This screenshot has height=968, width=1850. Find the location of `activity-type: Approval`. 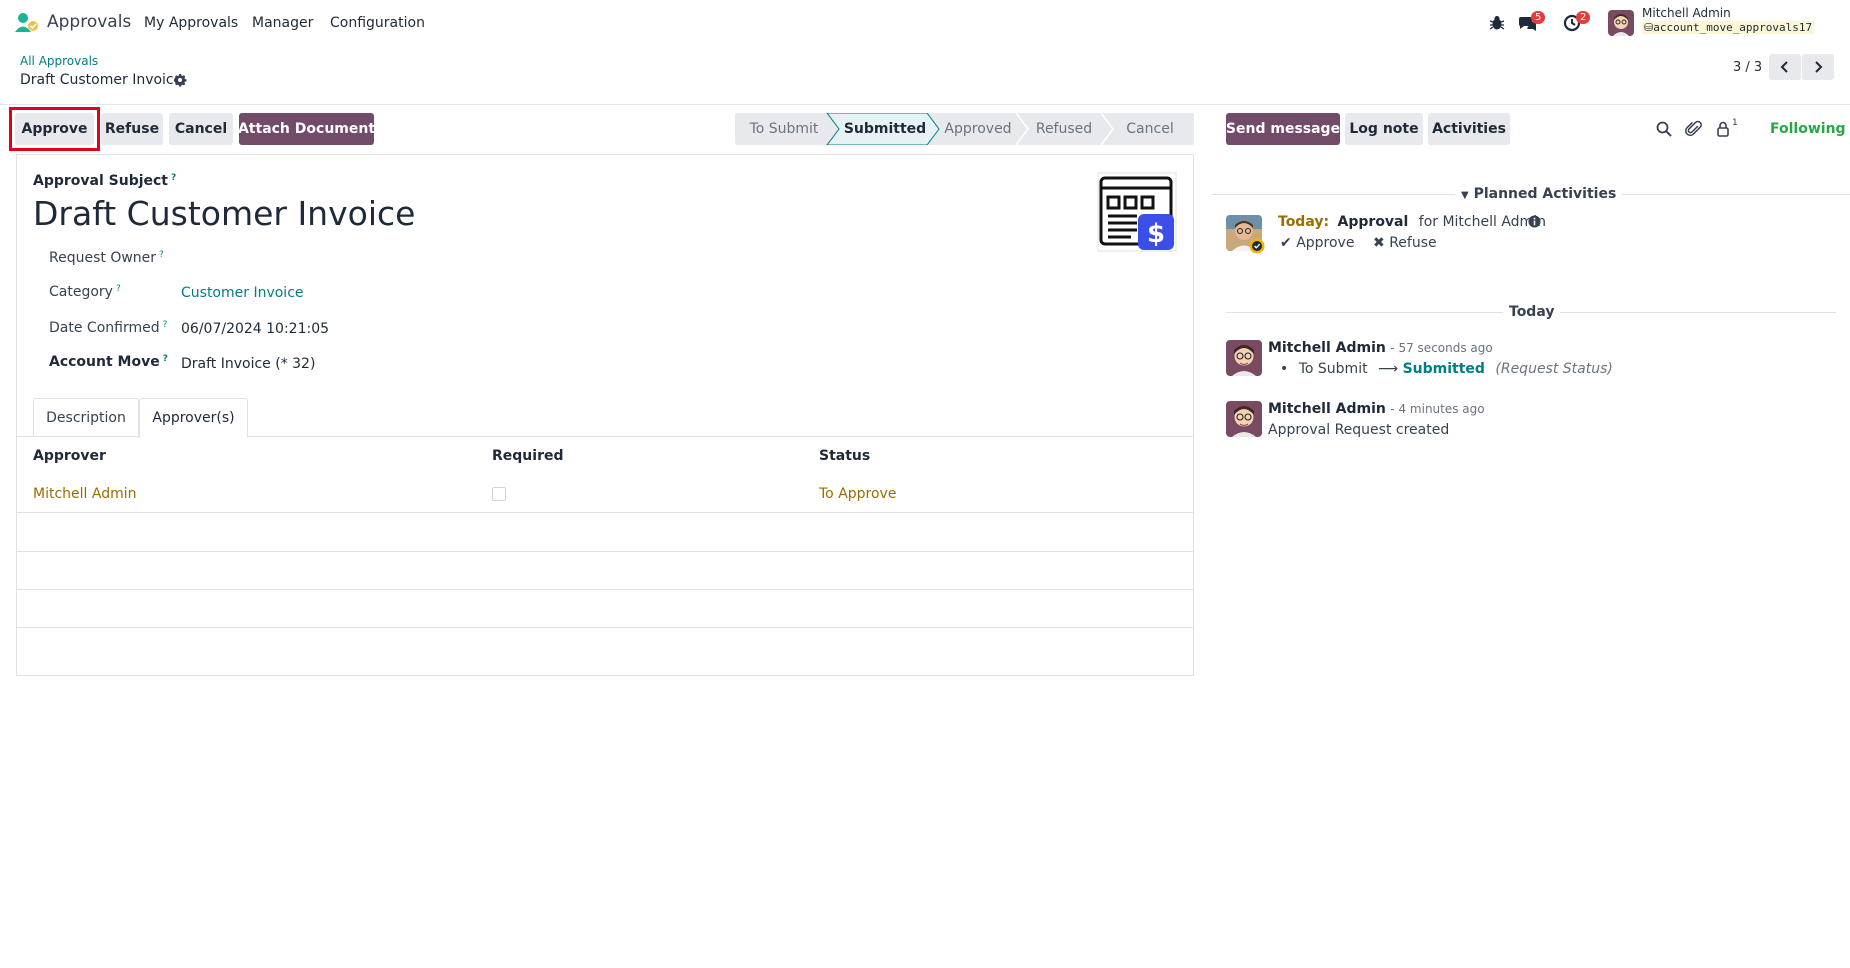

activity-type: Approval is located at coordinates (1373, 222).